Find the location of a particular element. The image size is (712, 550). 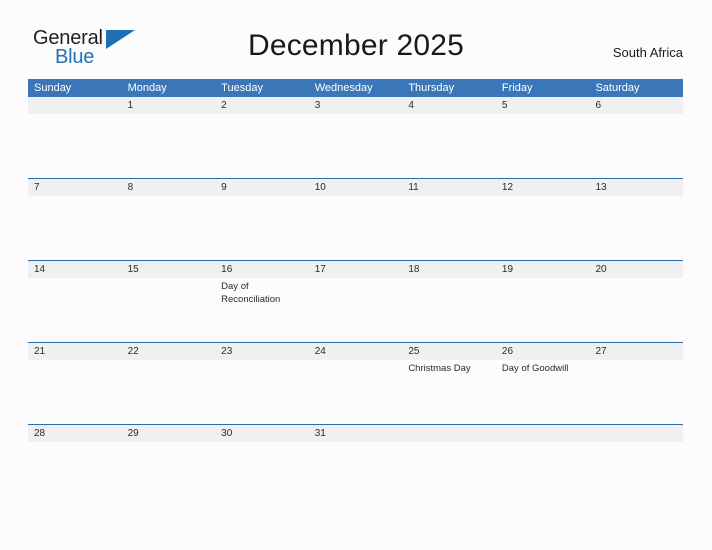

day-number: 20 is located at coordinates (636, 269).